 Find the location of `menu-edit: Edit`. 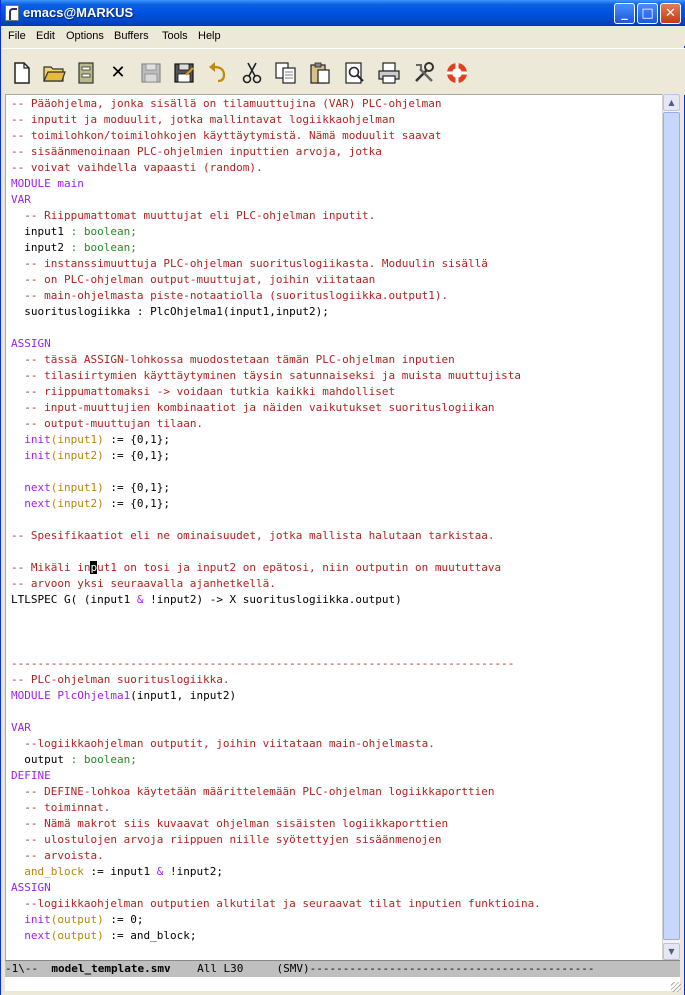

menu-edit: Edit is located at coordinates (45, 36).